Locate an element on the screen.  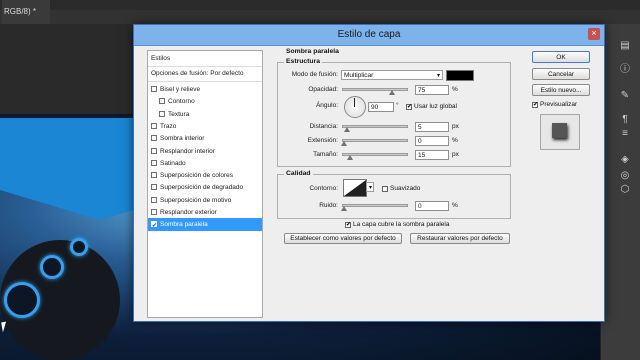
effect-item: Sombra paralela is located at coordinates (205, 225).